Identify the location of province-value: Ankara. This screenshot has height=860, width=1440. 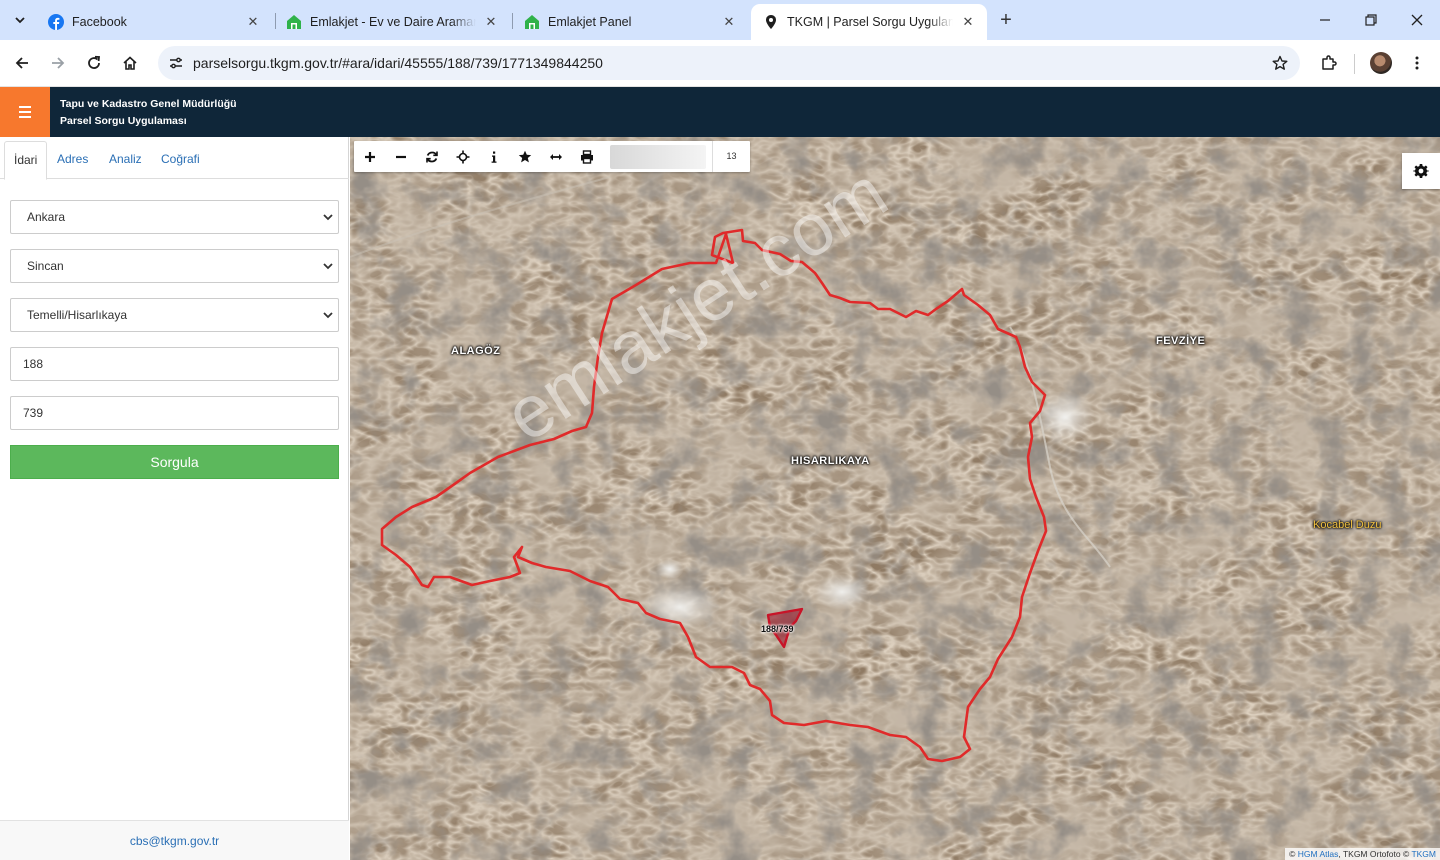
(46, 217).